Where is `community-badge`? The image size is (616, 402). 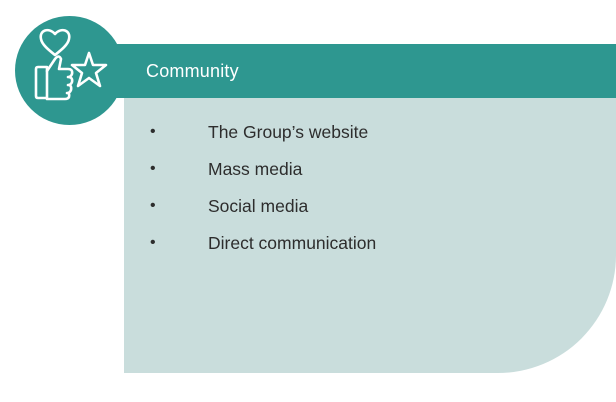
community-badge is located at coordinates (69, 70).